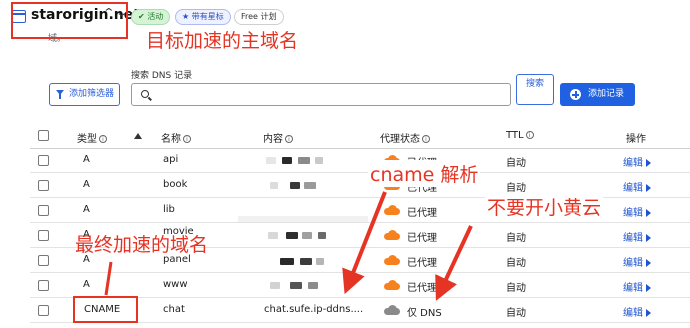  Describe the element at coordinates (454, 263) in the screenshot. I see `arrow-to-dns-only` at that location.